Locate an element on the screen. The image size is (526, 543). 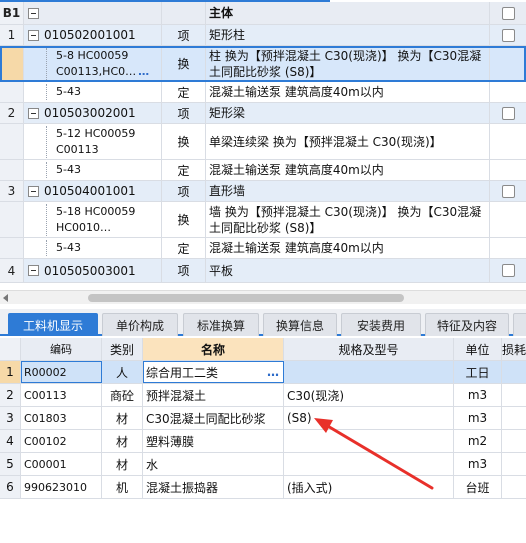
item-row: 1 010502001001 项 矩形柱 is located at coordinates (263, 35).